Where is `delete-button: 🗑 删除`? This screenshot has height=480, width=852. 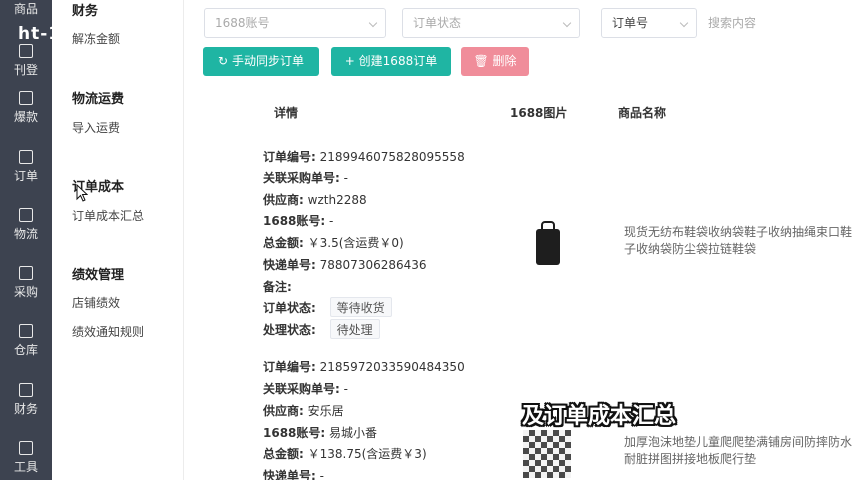 delete-button: 🗑 删除 is located at coordinates (495, 61).